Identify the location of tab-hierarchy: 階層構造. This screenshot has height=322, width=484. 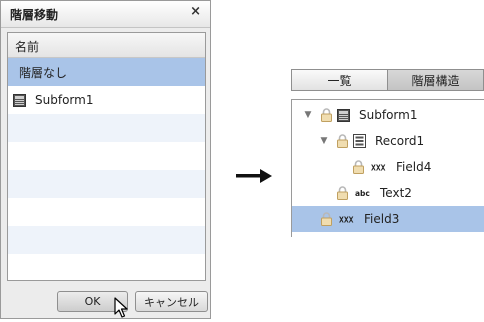
(435, 80).